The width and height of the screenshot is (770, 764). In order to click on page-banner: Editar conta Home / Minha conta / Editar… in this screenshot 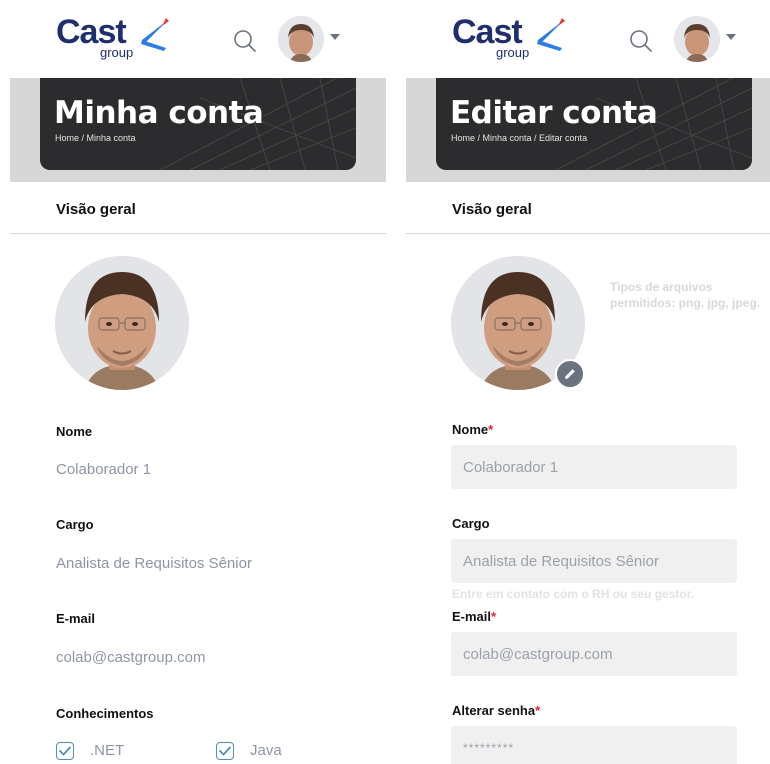, I will do `click(594, 124)`.